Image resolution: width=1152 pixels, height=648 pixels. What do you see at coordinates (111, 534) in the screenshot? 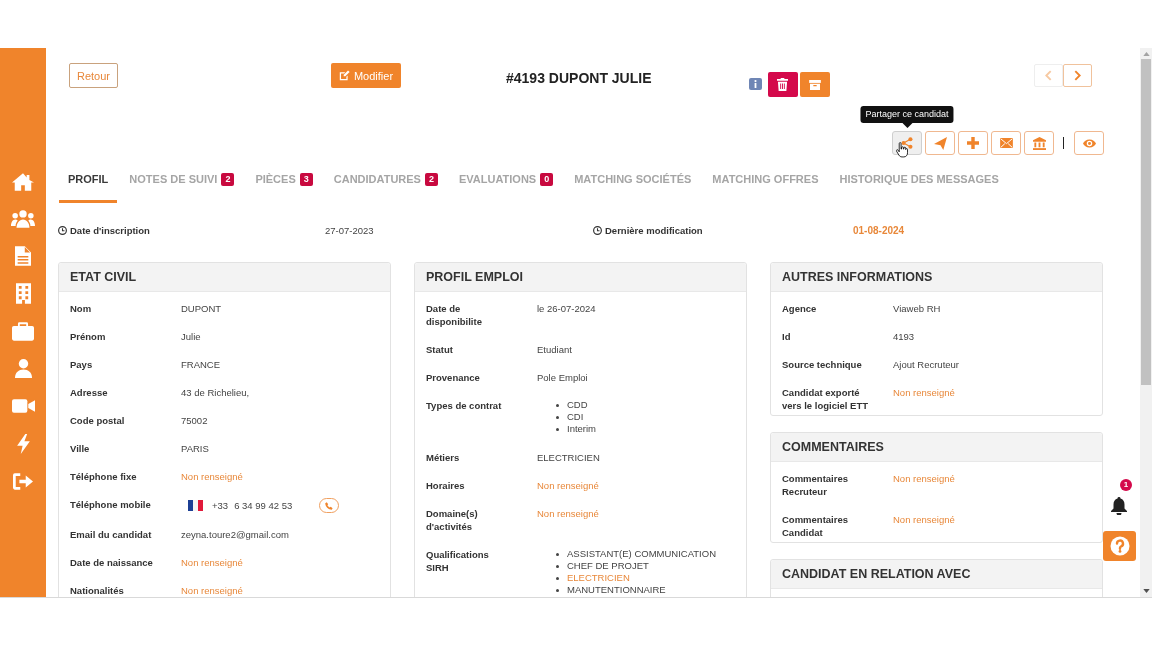
I see `field-label: Email du candidat` at bounding box center [111, 534].